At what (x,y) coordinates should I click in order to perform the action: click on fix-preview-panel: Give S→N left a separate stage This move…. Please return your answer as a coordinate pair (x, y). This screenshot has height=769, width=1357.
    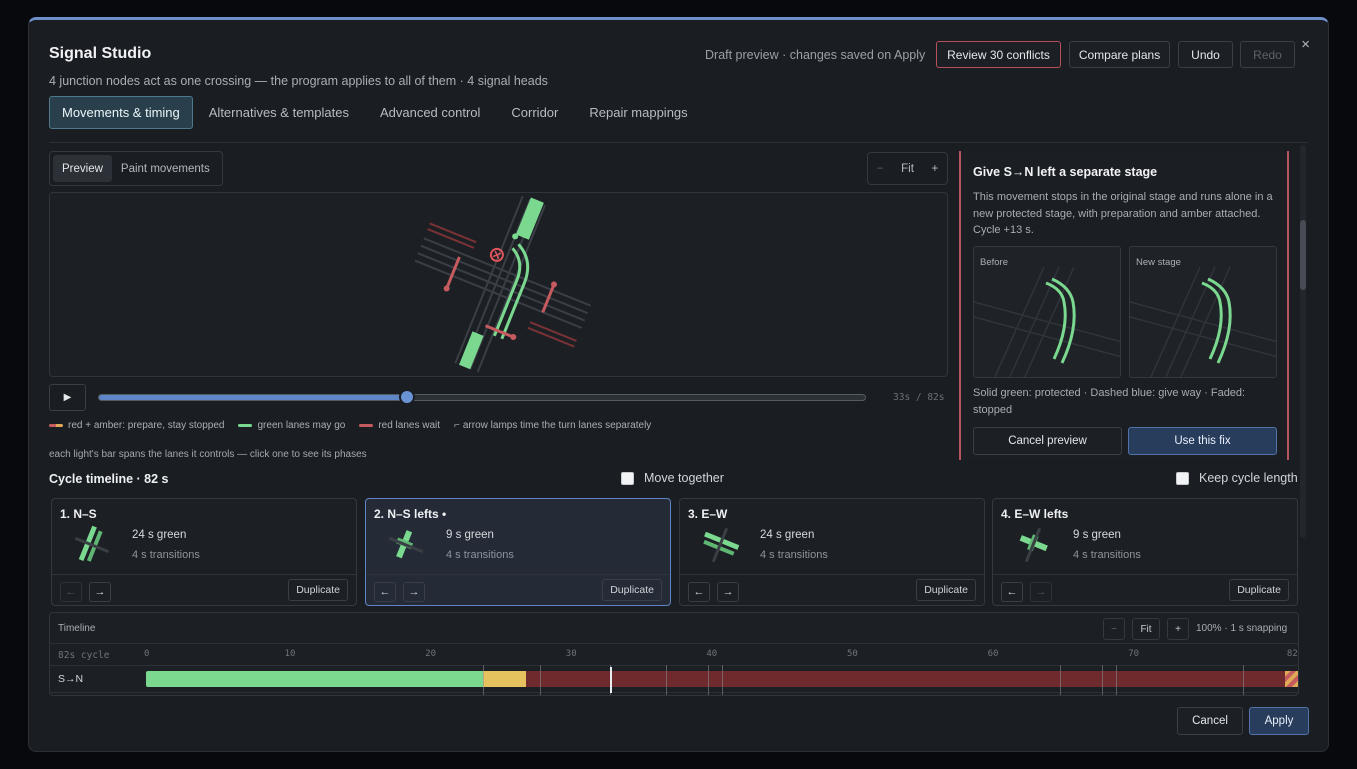
    Looking at the image, I should click on (1124, 305).